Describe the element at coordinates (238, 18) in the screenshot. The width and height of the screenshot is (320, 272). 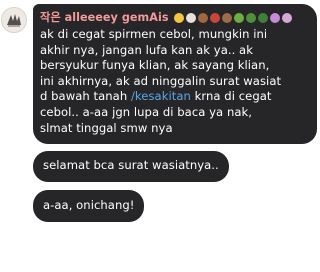
I see `dragon-icon` at that location.